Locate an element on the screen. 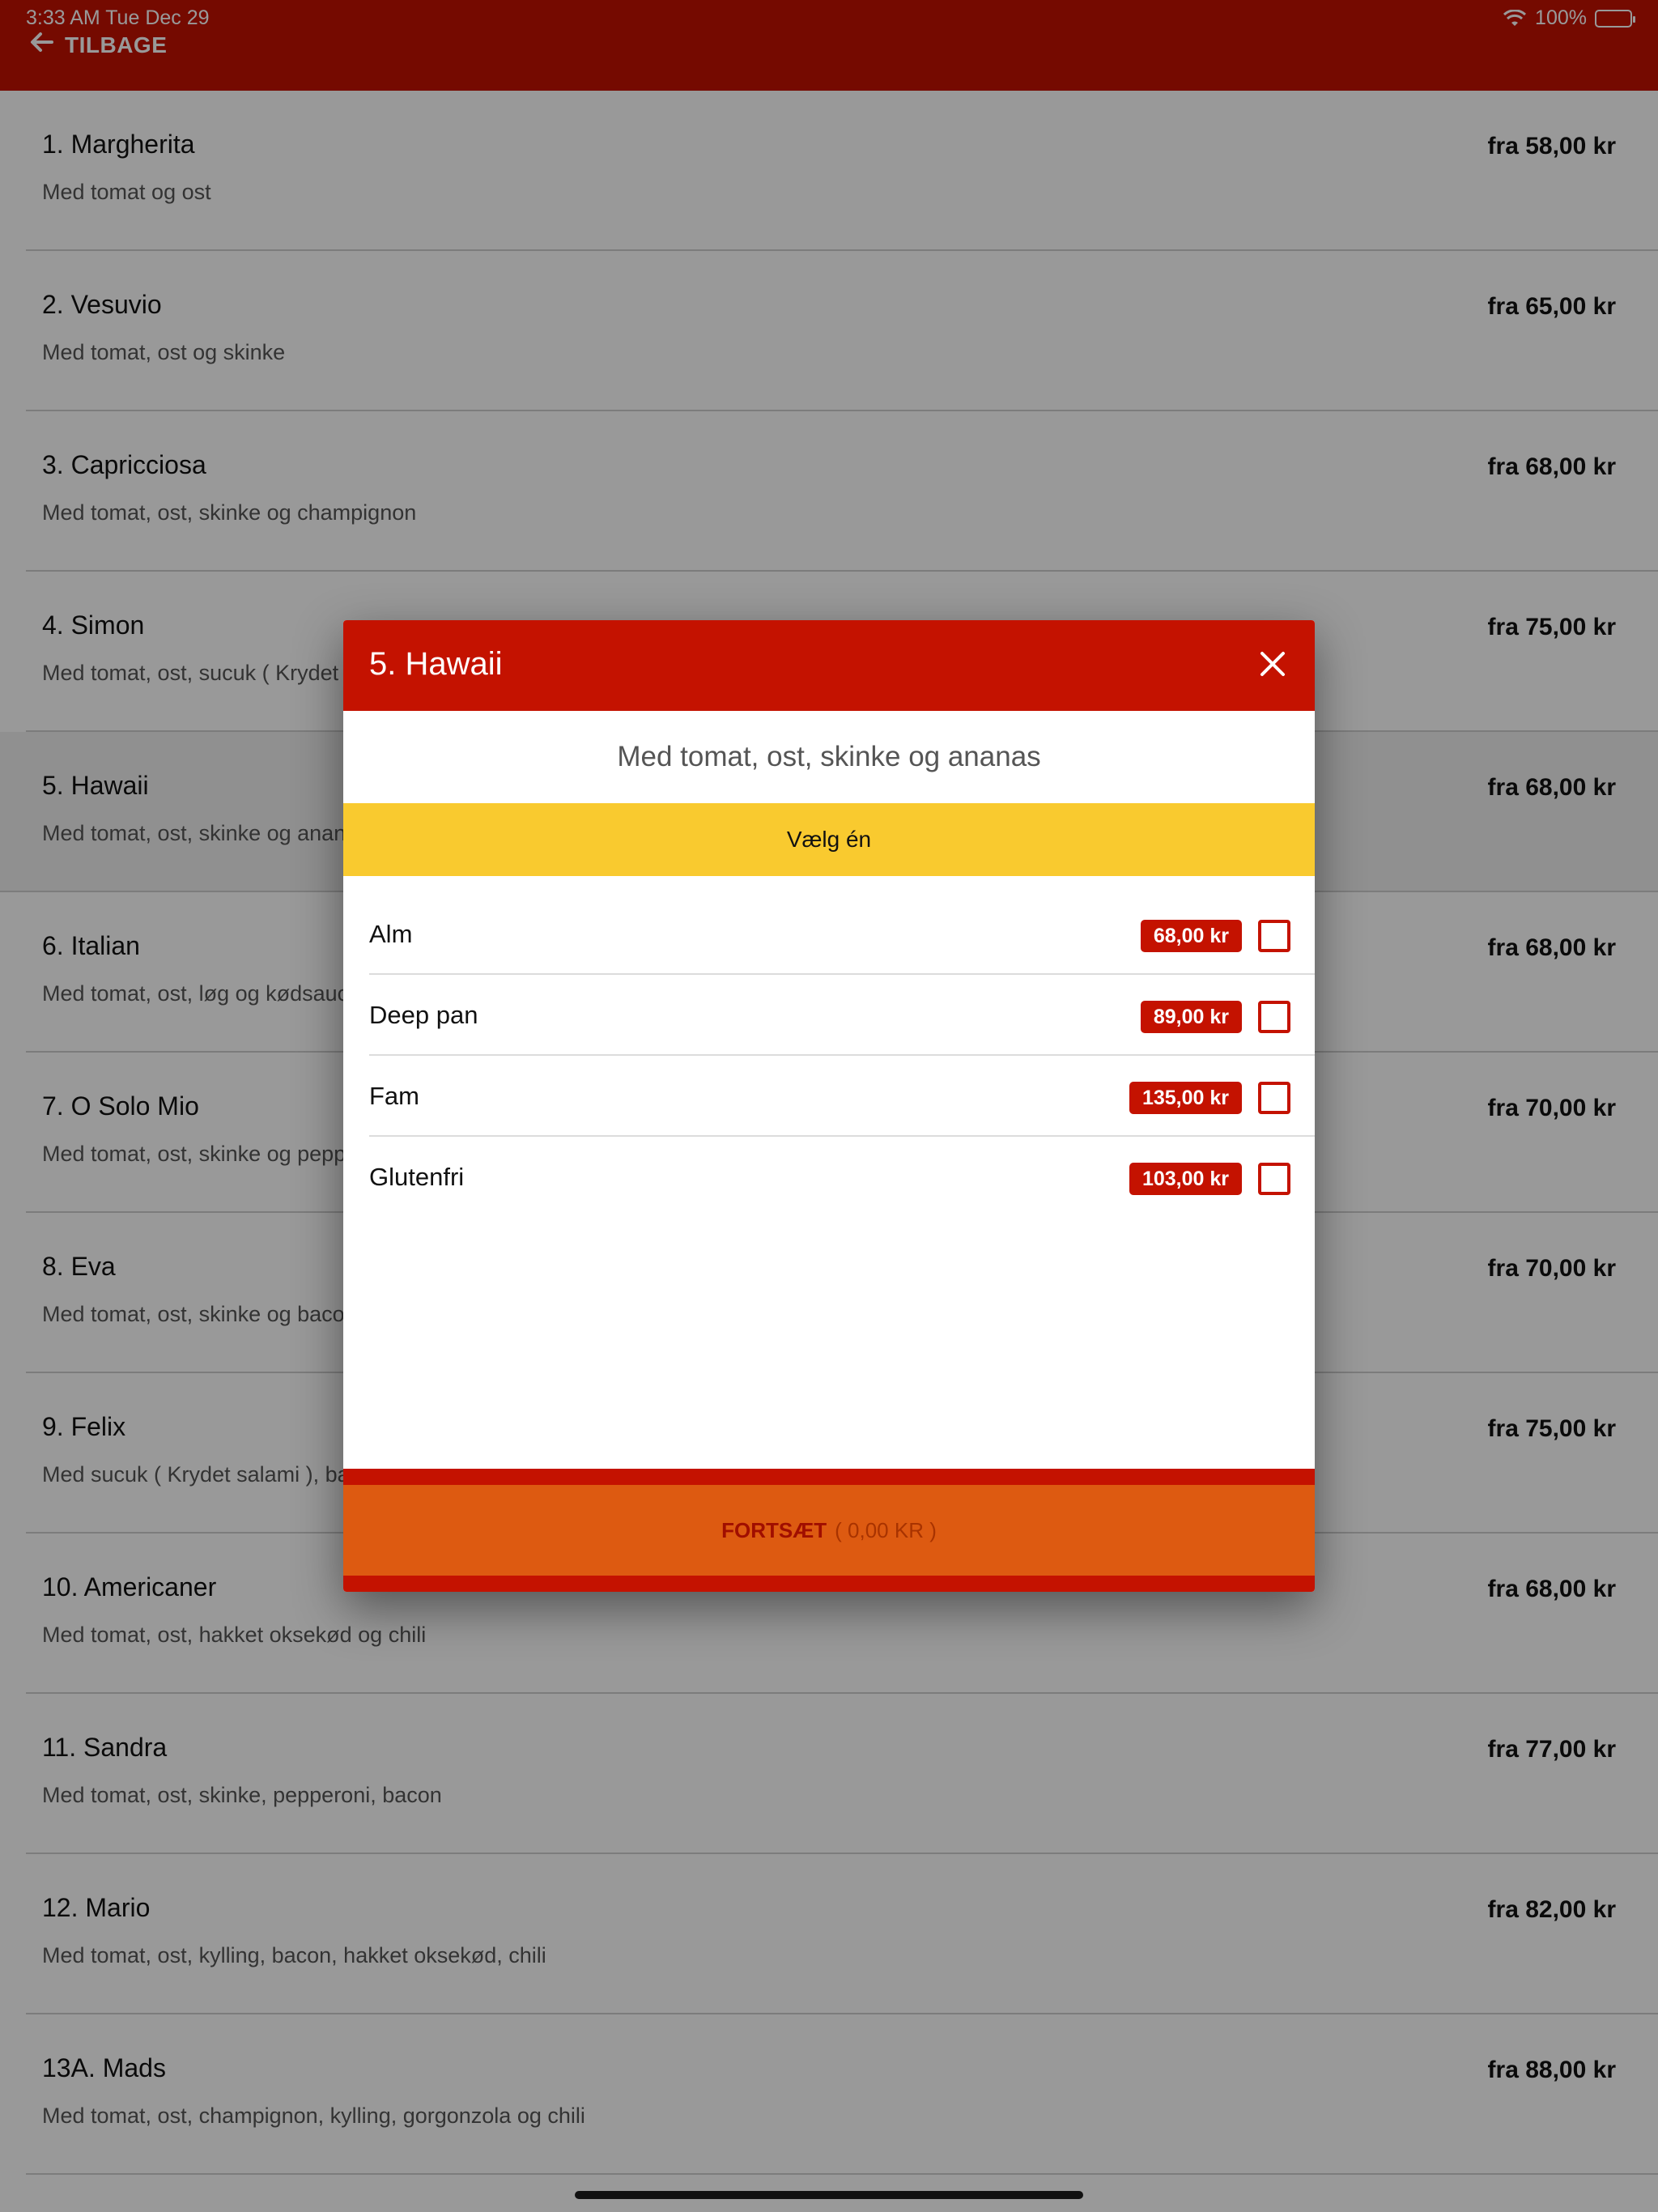 The width and height of the screenshot is (1658, 2212). continue-total: ( 0,00 KR ) is located at coordinates (886, 1530).